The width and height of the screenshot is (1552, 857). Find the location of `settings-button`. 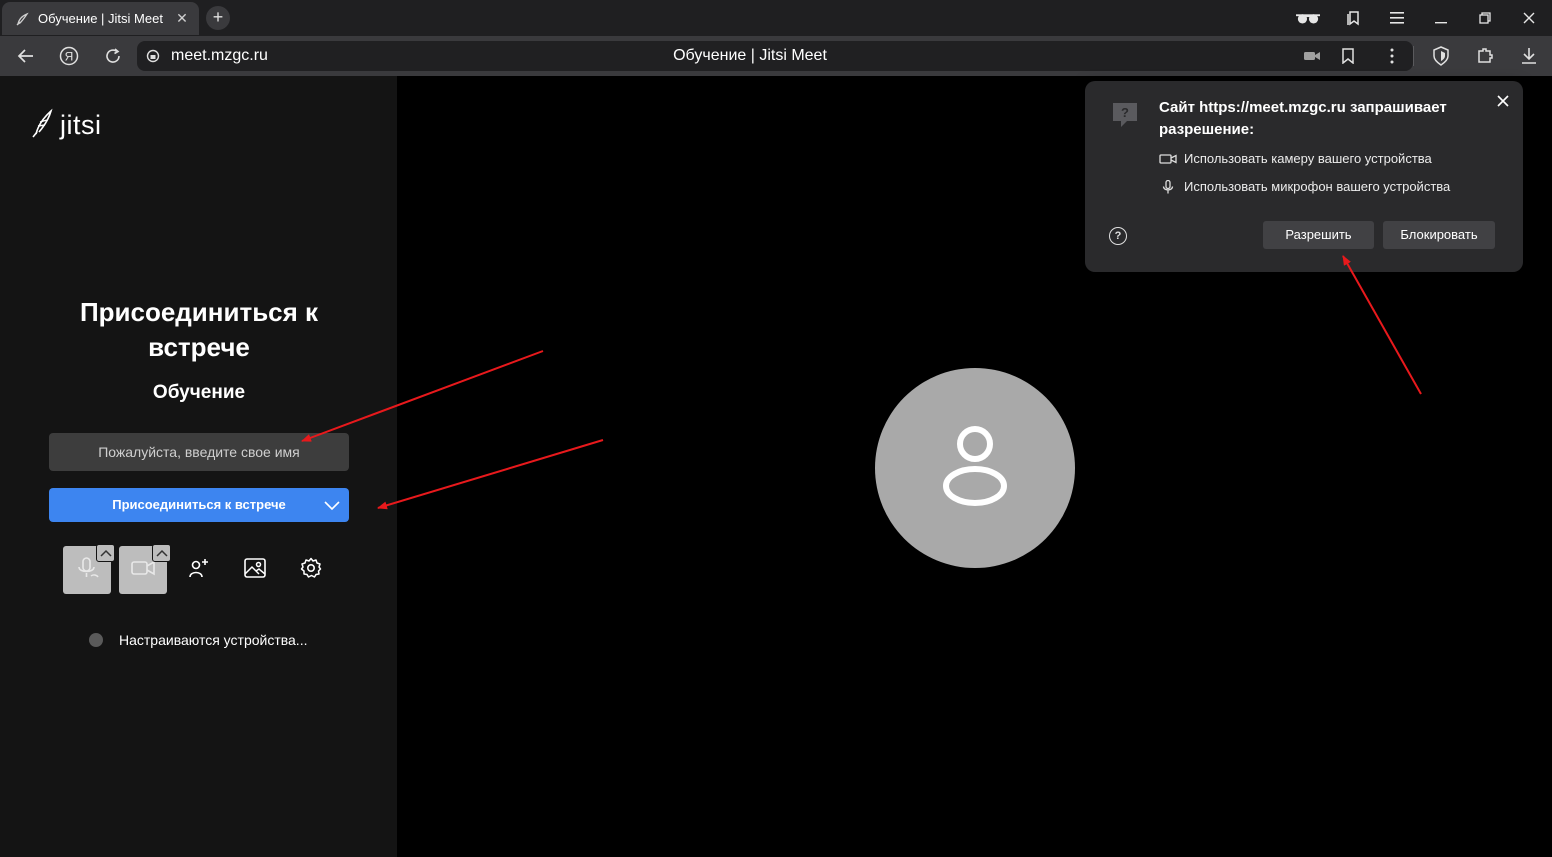

settings-button is located at coordinates (311, 570).